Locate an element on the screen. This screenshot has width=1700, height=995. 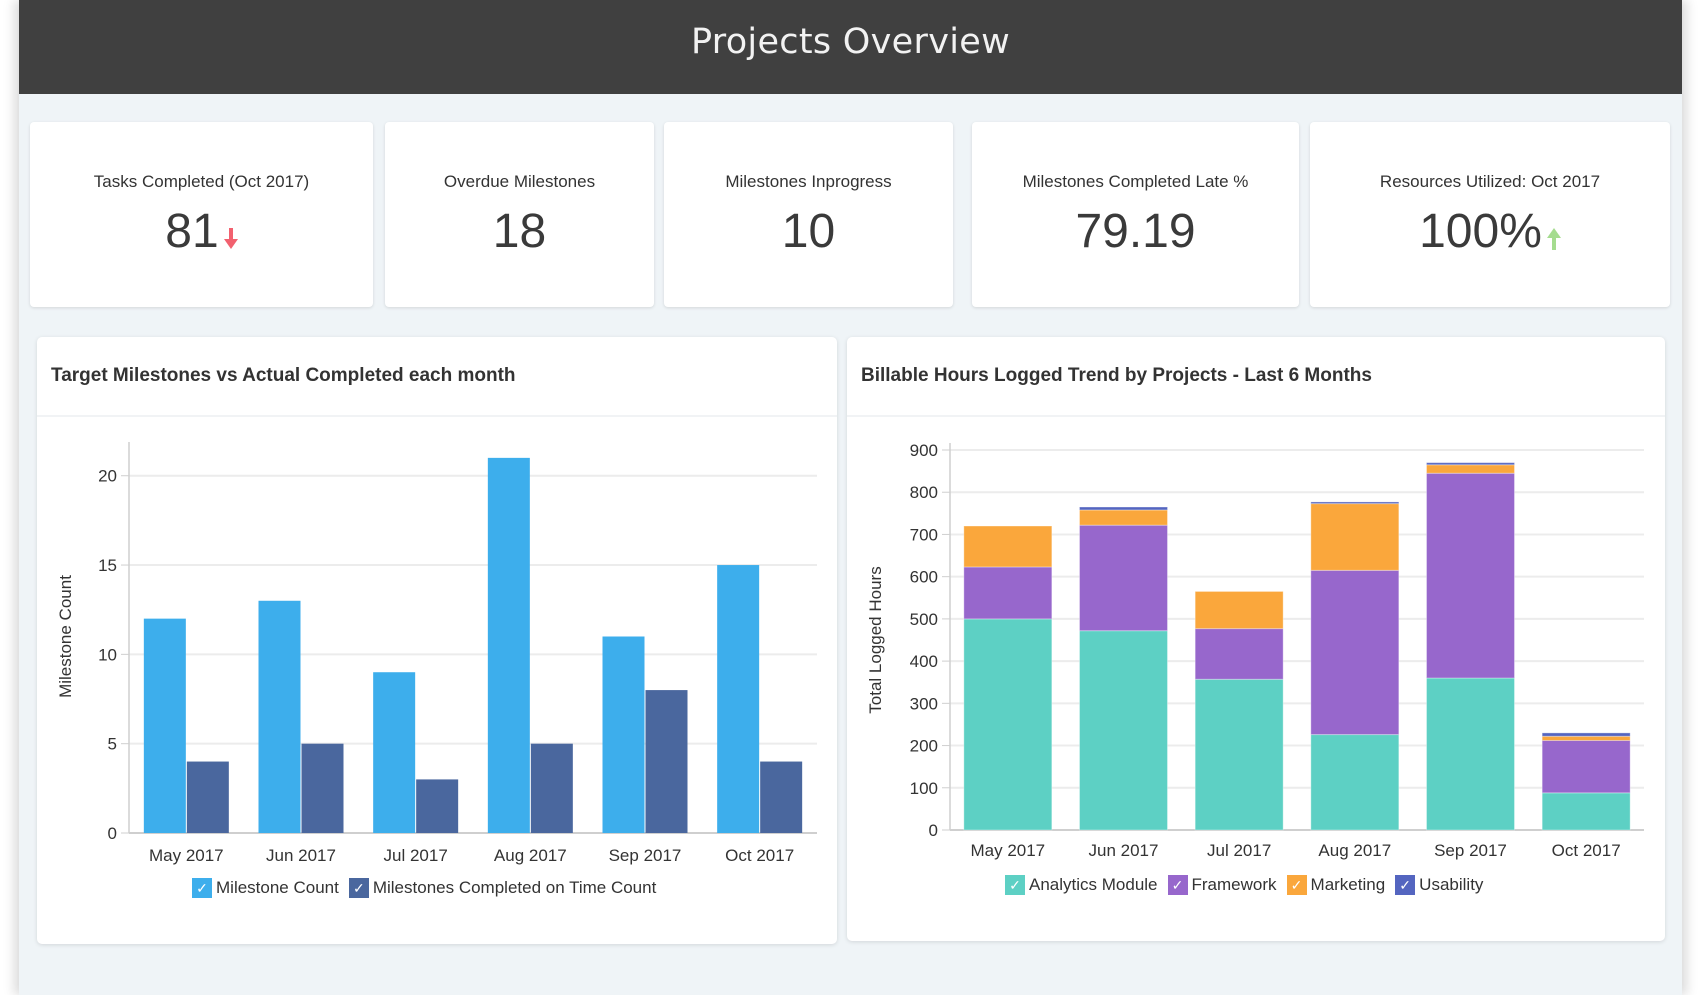
y-tick-label: 300 is located at coordinates (924, 703).